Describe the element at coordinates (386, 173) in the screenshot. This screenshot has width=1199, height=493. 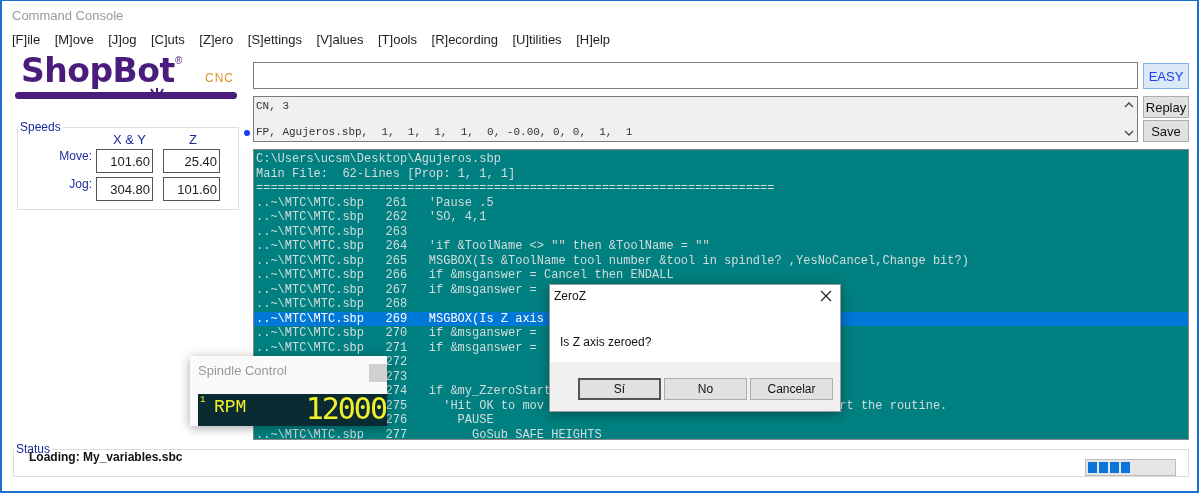
I see `console-header: Main File: 62-Lines [Prop: 1, 1, 1]` at that location.